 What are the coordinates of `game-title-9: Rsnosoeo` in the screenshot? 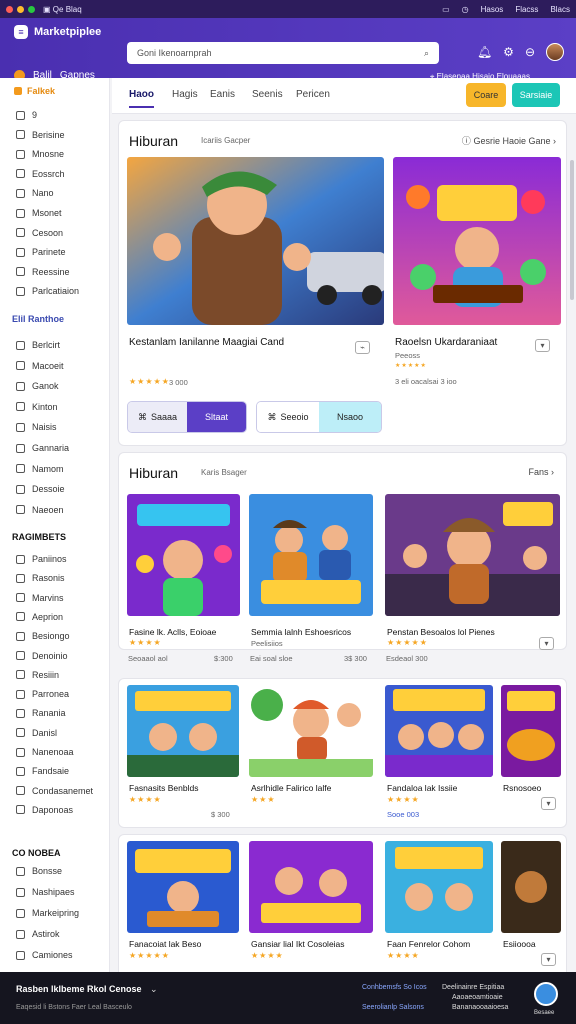 It's located at (522, 788).